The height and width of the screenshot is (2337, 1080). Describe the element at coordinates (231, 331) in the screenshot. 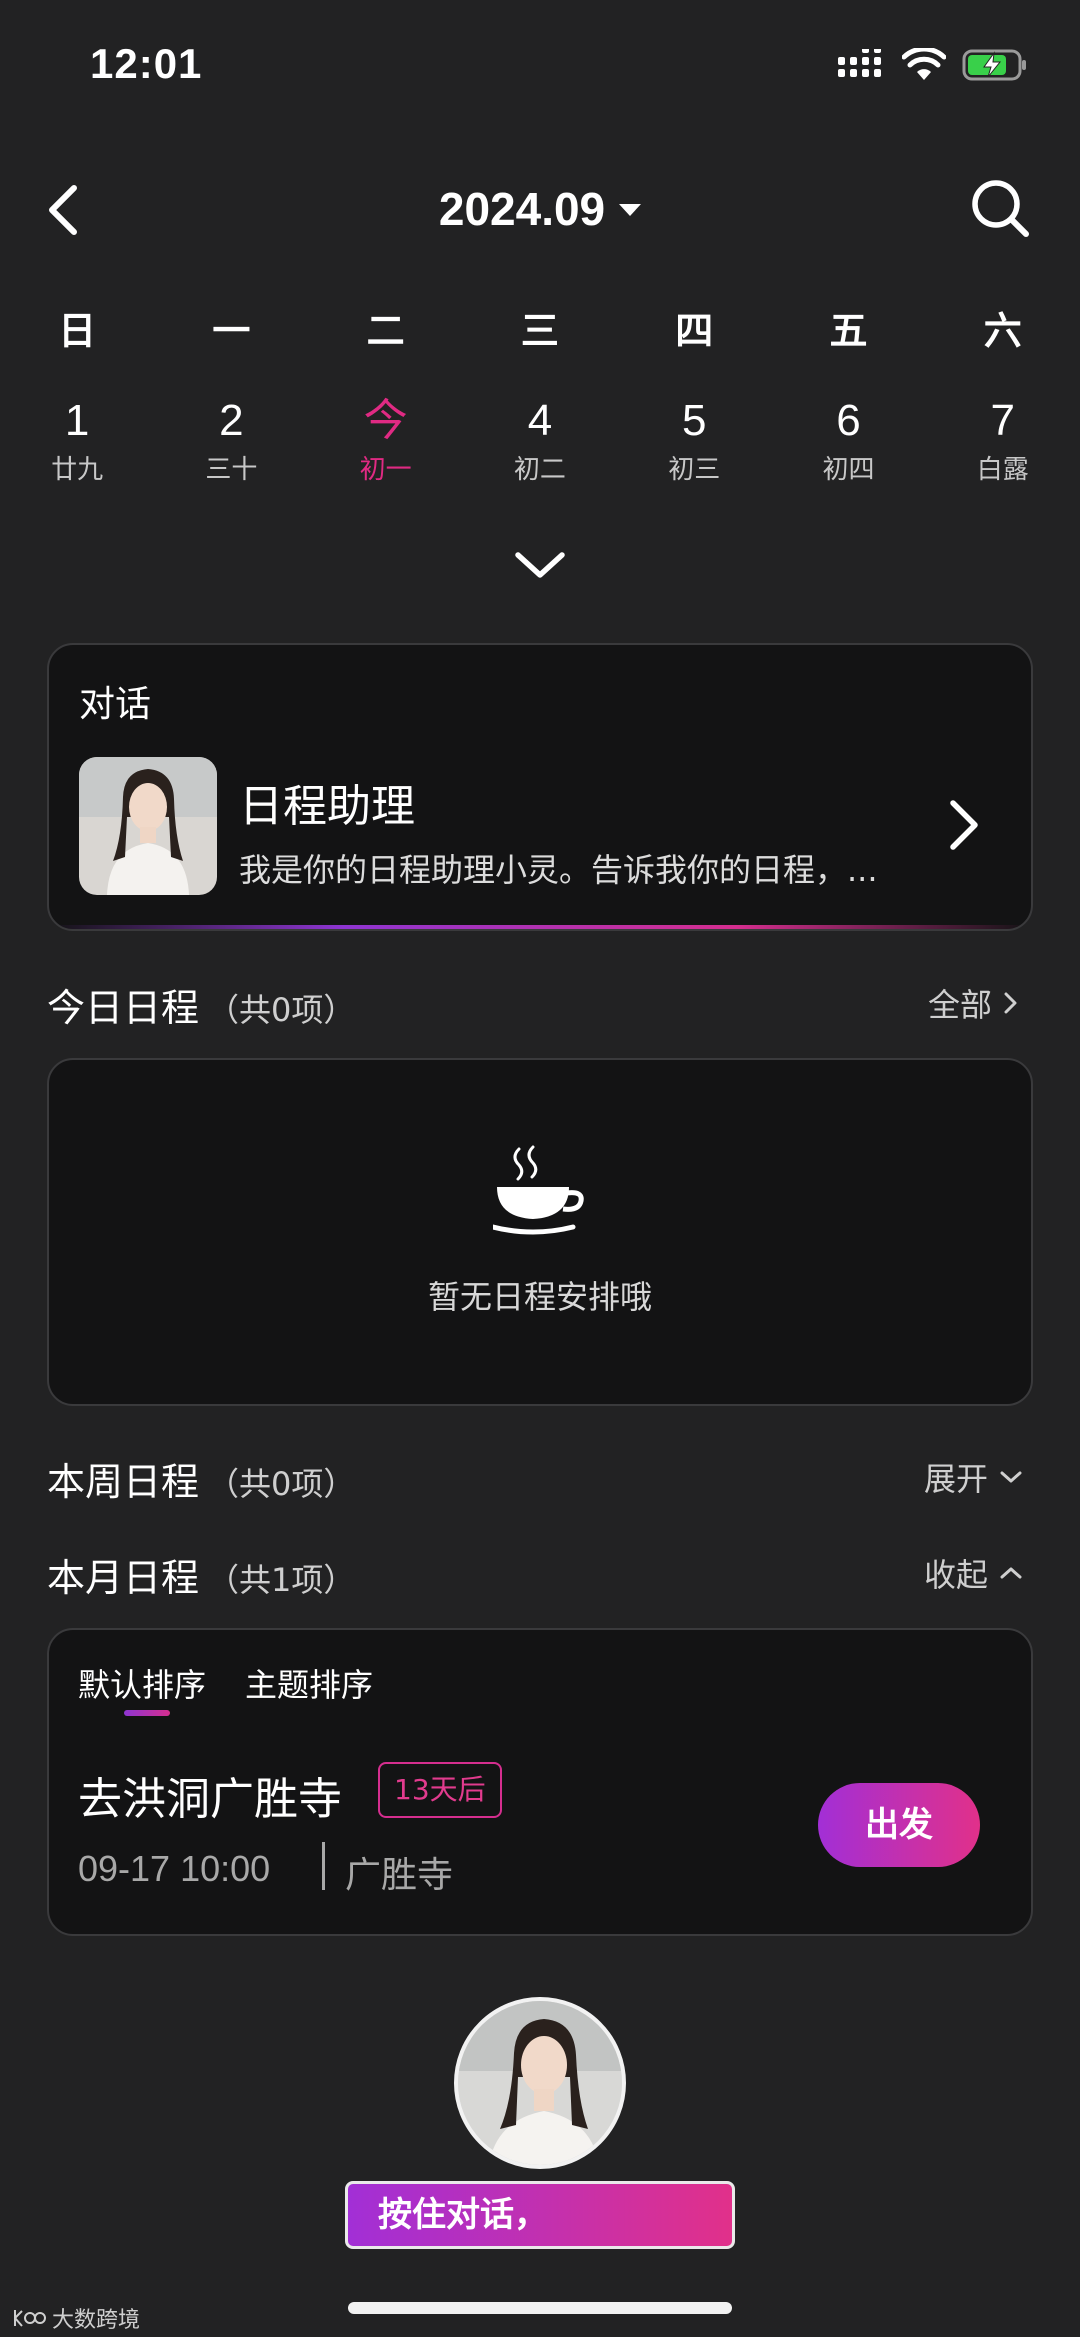

I see `weekday-label: 一` at that location.